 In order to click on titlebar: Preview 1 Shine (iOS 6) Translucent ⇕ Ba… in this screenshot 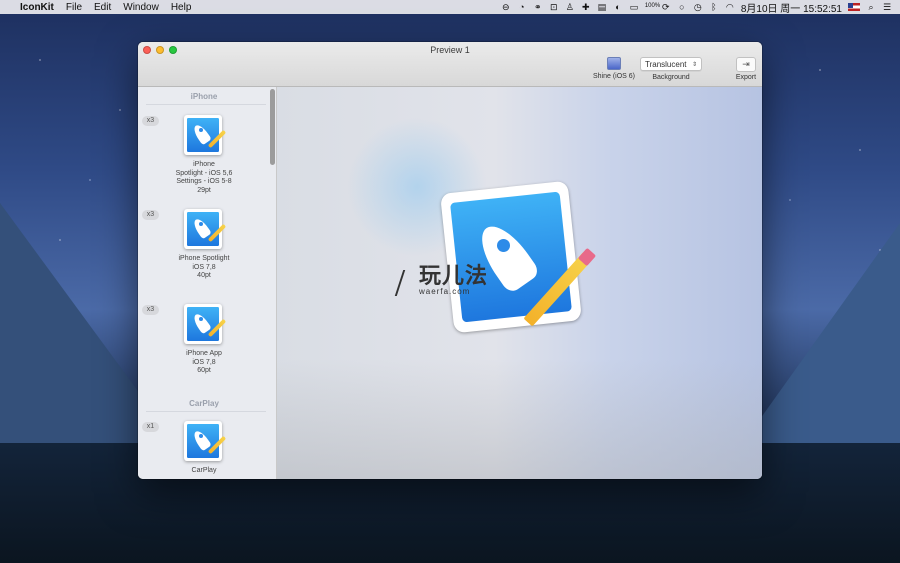, I will do `click(450, 64)`.